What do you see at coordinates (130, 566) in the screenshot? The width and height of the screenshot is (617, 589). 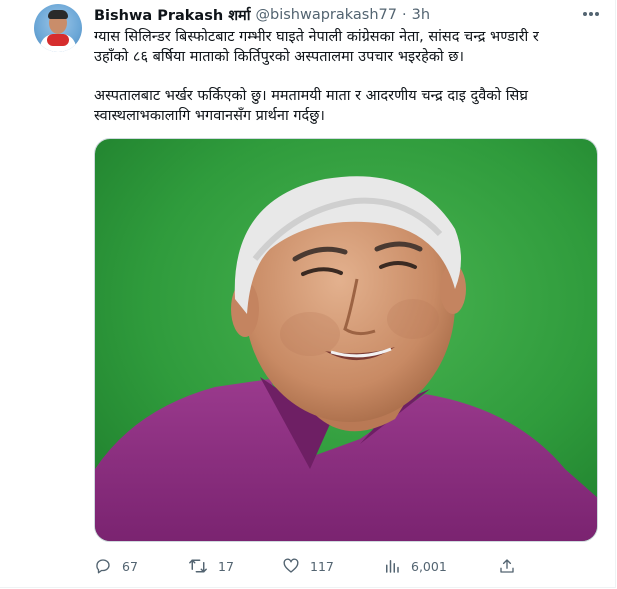 I see `reply-count: 67` at bounding box center [130, 566].